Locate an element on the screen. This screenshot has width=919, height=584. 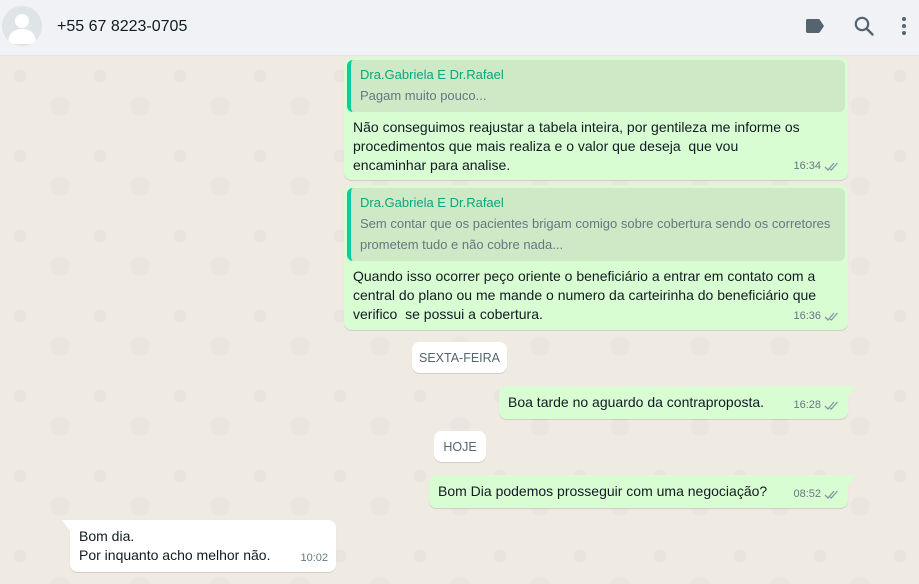
message-meta: 16:28 is located at coordinates (816, 405).